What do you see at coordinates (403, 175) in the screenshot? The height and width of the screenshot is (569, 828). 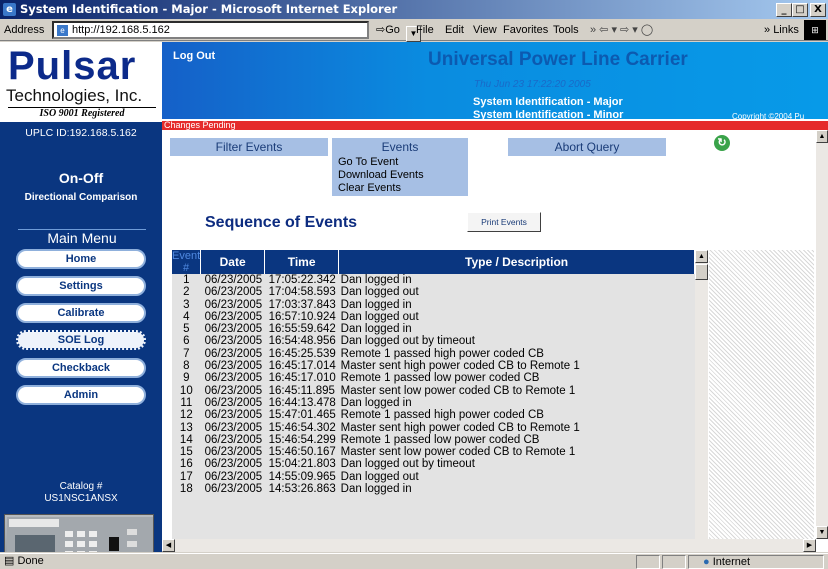 I see `menu-item-download-events: Download Events` at bounding box center [403, 175].